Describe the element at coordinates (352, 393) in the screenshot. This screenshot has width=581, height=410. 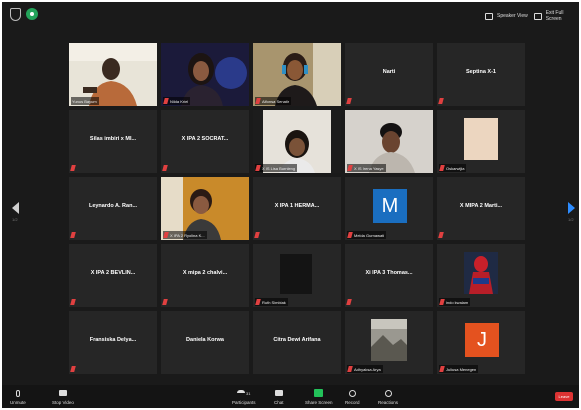
I see `record-icon` at that location.